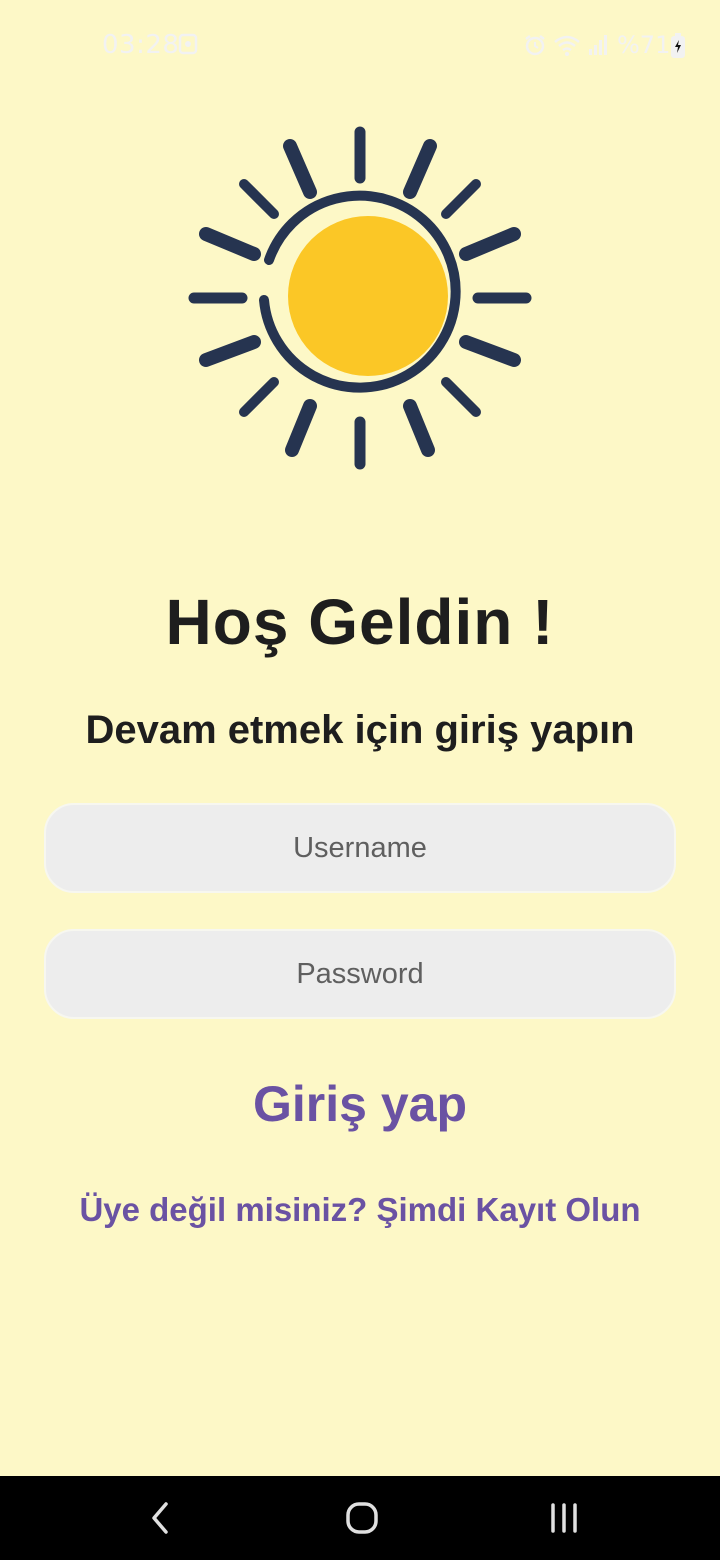 Image resolution: width=720 pixels, height=1560 pixels. I want to click on password-field, so click(360, 974).